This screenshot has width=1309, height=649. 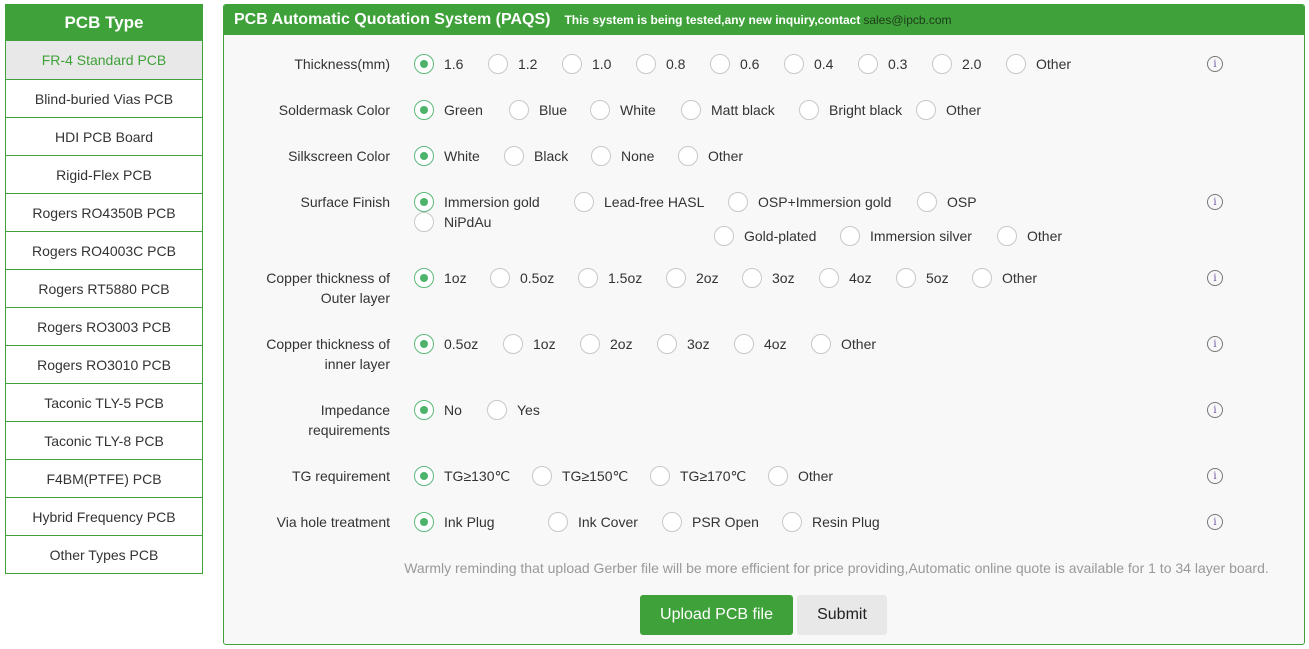 What do you see at coordinates (918, 236) in the screenshot?
I see `radio-option: Immersion silver` at bounding box center [918, 236].